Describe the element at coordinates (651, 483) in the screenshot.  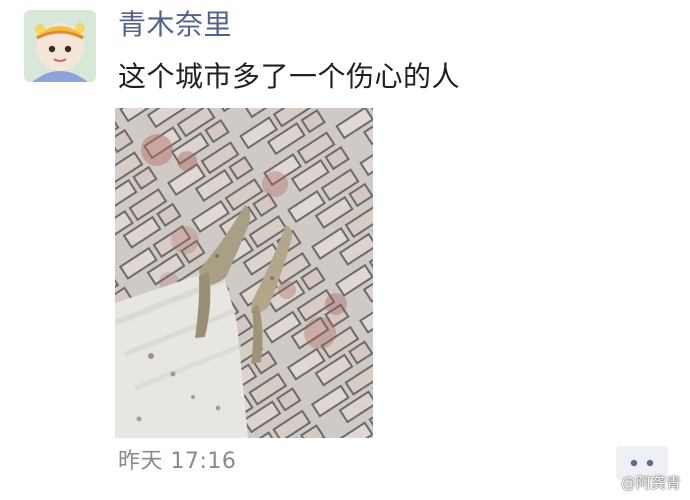
I see `watermark-text: @阿龚青` at that location.